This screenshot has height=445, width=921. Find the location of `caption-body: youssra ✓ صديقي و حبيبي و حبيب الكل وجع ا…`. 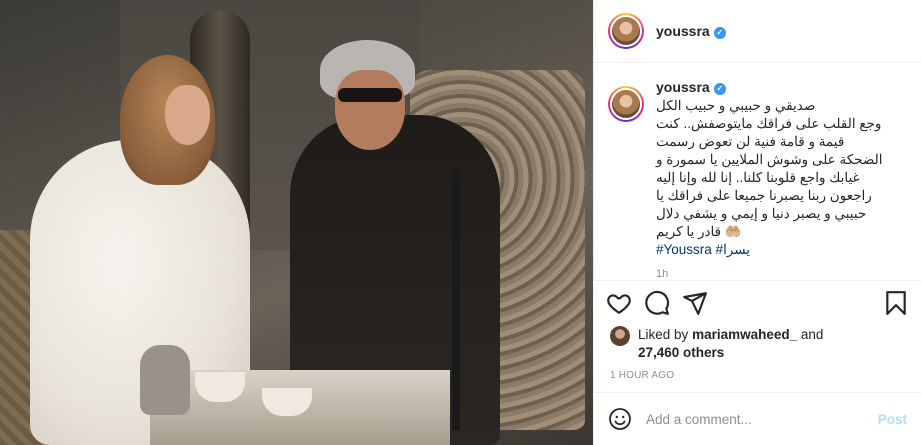

caption-body: youssra ✓ صديقي و حبيبي و حبيب الكل وجع ا… is located at coordinates (781, 178).